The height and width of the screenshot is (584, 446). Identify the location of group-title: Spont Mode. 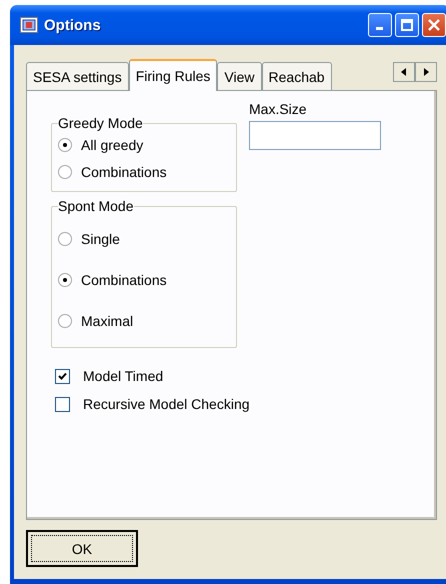
(96, 206).